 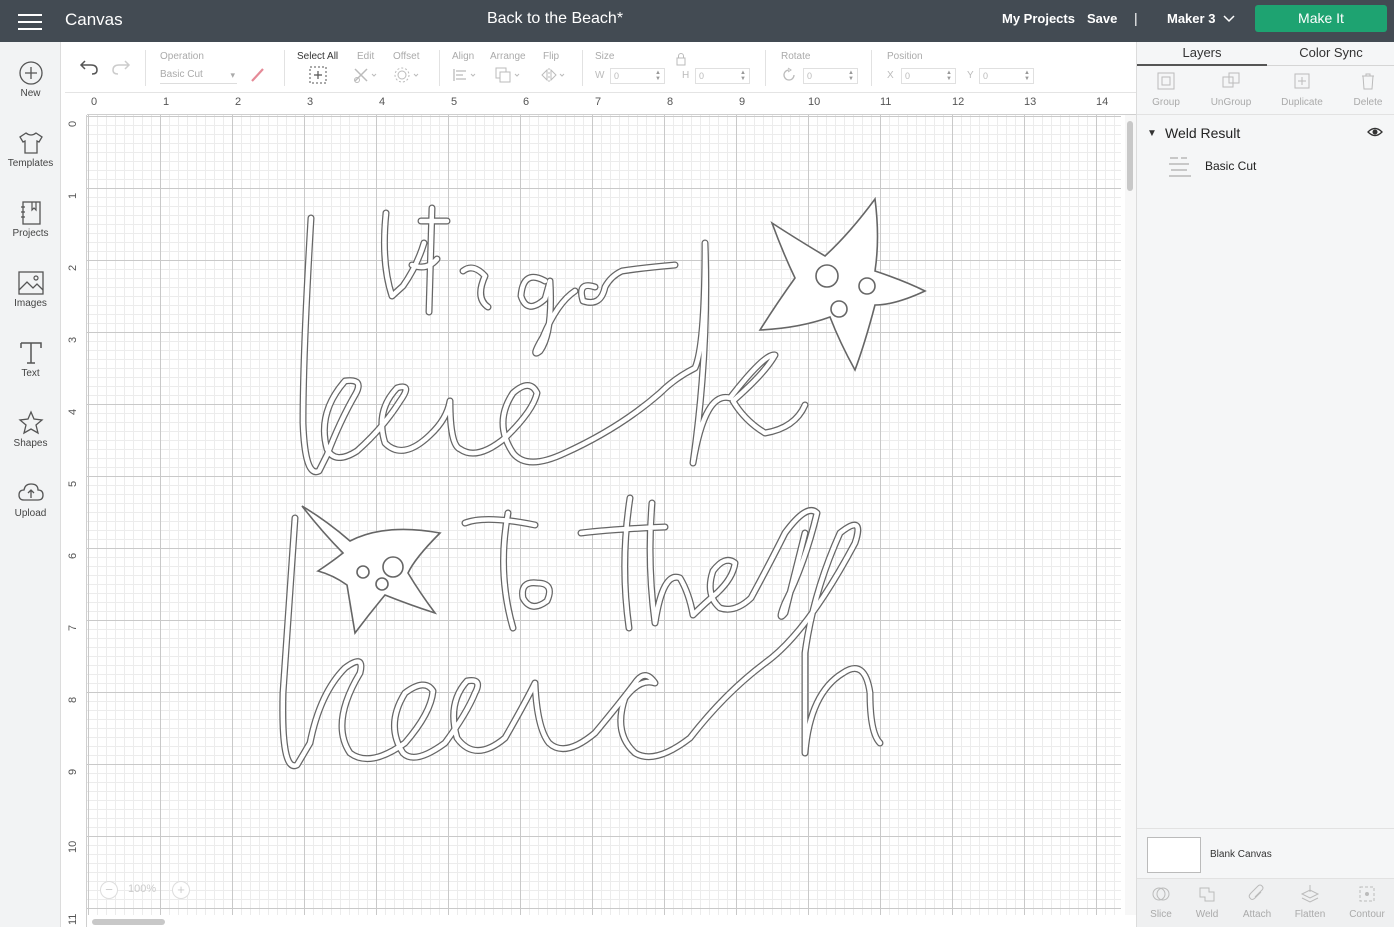 What do you see at coordinates (181, 890) in the screenshot?
I see `zoom-in-button: +` at bounding box center [181, 890].